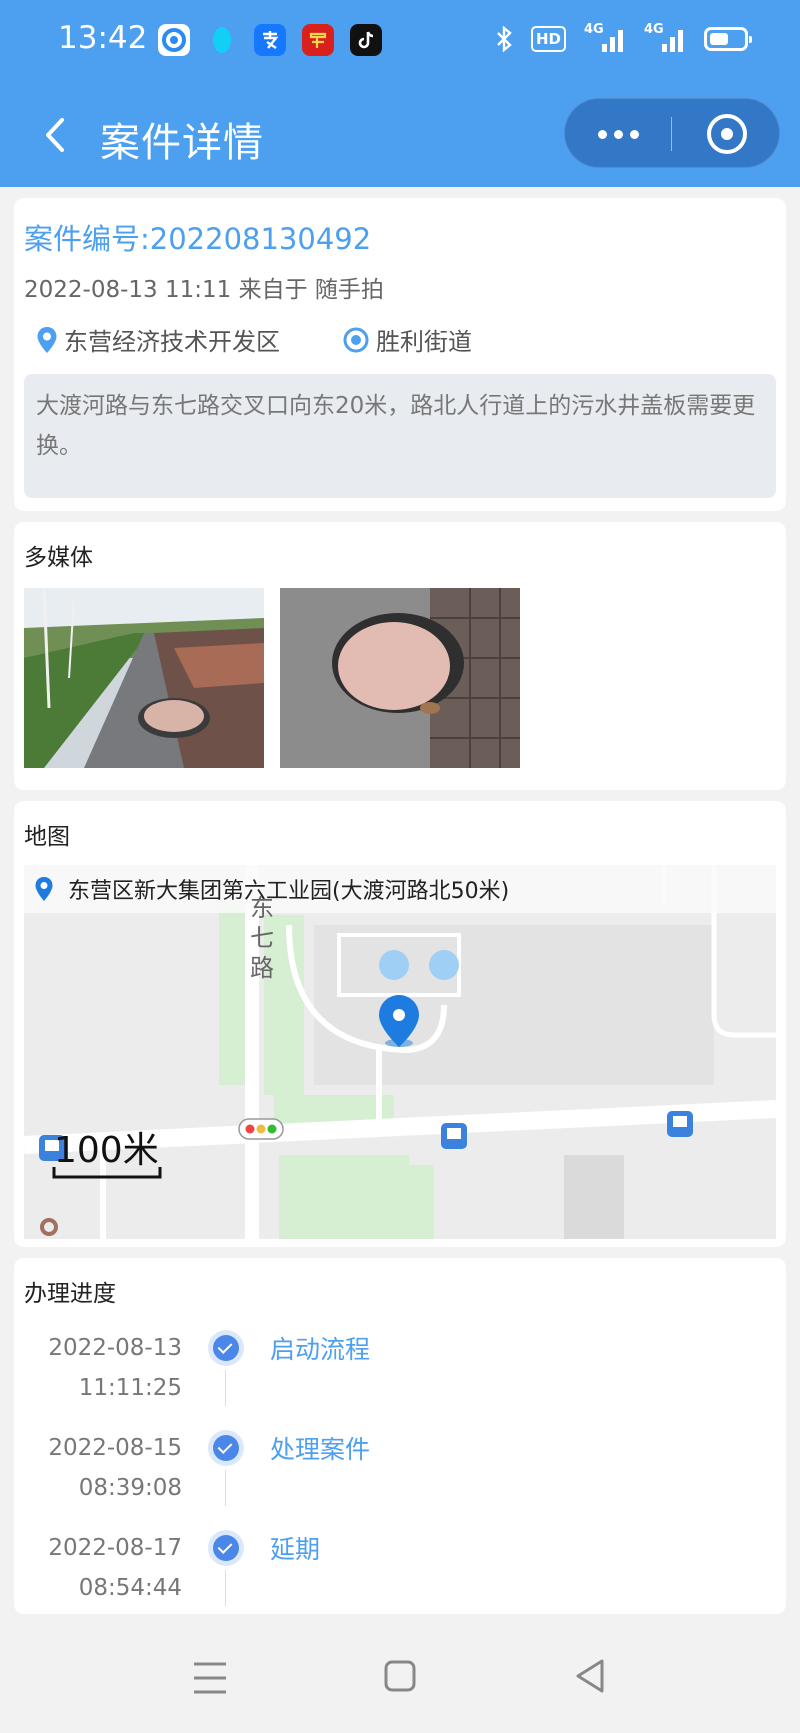  What do you see at coordinates (504, 39) in the screenshot?
I see `bluetooth-icon` at bounding box center [504, 39].